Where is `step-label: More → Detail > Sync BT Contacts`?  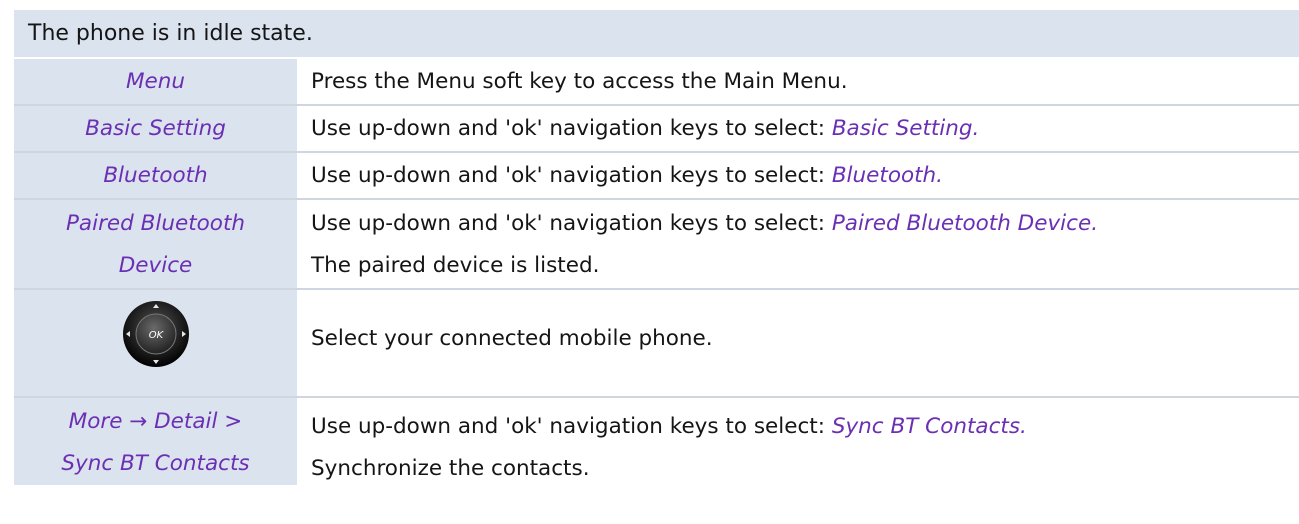
step-label: More → Detail > Sync BT Contacts is located at coordinates (155, 441).